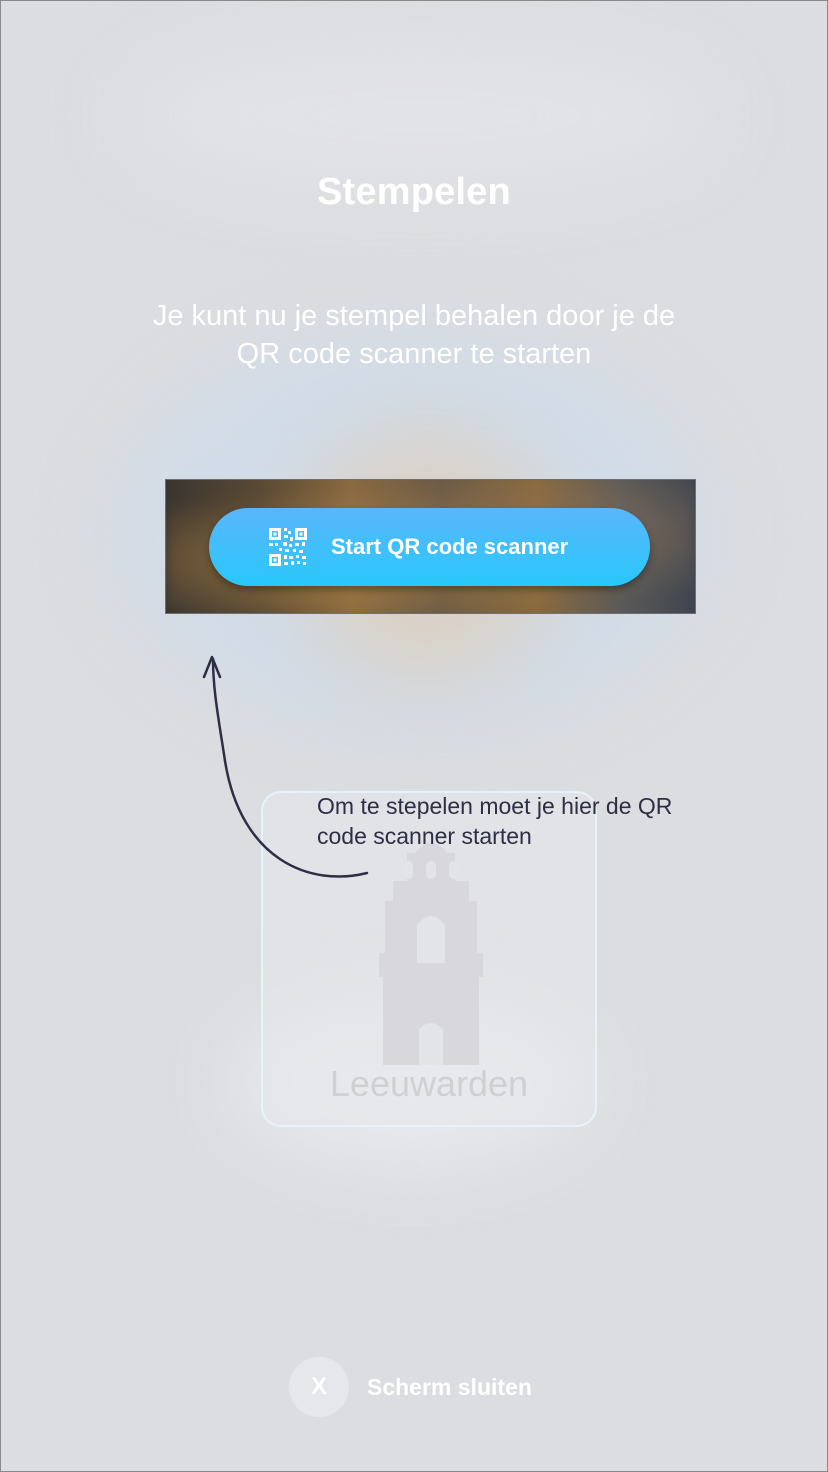 This screenshot has height=1472, width=828. What do you see at coordinates (449, 1387) in the screenshot?
I see `close-screen-label: Scherm sluiten` at bounding box center [449, 1387].